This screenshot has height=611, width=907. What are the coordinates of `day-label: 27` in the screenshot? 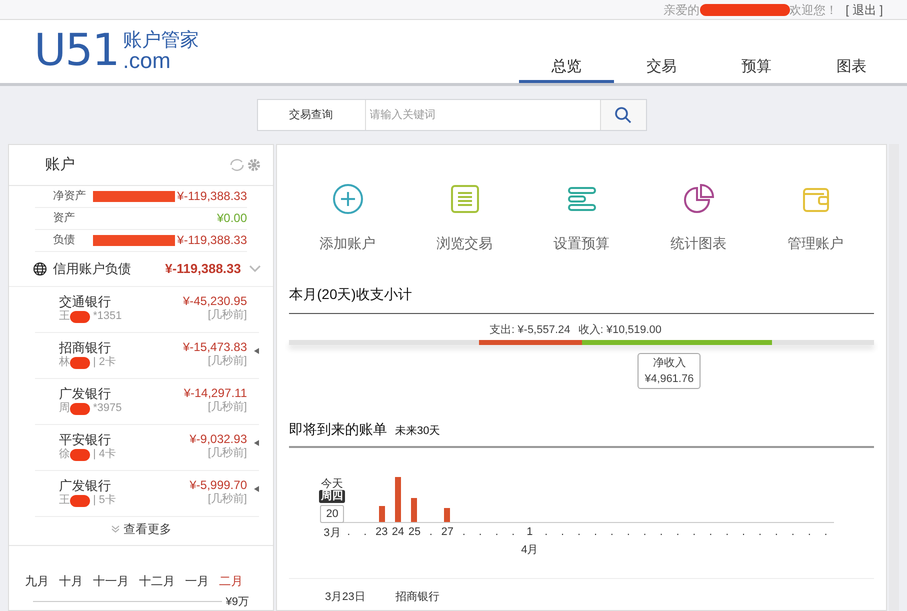 It's located at (447, 532).